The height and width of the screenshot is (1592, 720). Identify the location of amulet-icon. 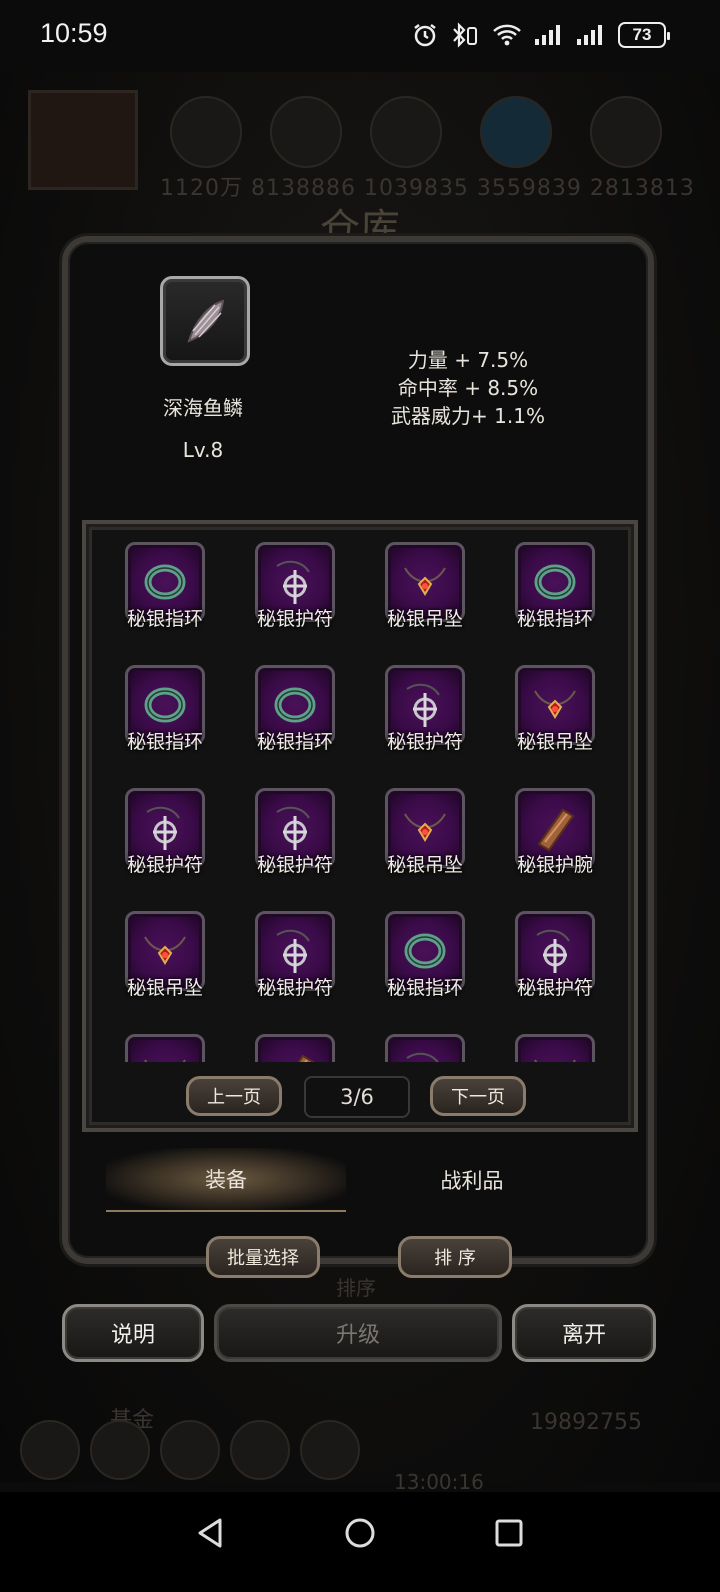
(425, 1048).